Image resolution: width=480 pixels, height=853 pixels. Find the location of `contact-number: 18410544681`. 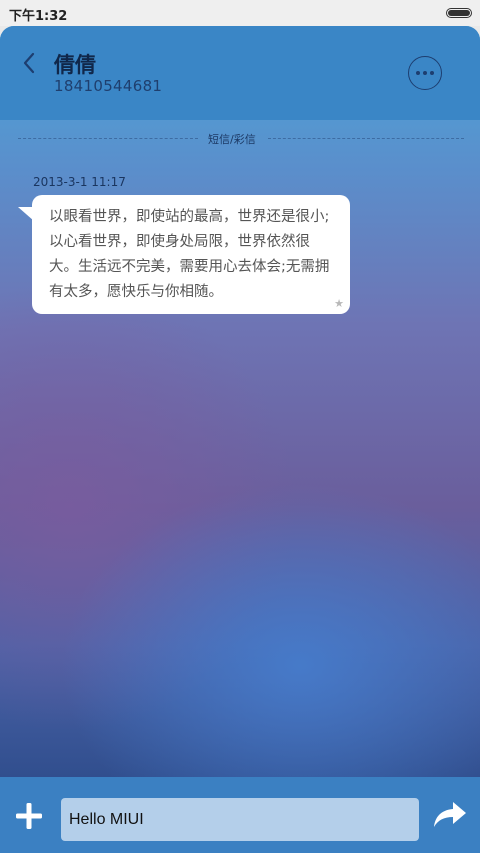

contact-number: 18410544681 is located at coordinates (108, 86).